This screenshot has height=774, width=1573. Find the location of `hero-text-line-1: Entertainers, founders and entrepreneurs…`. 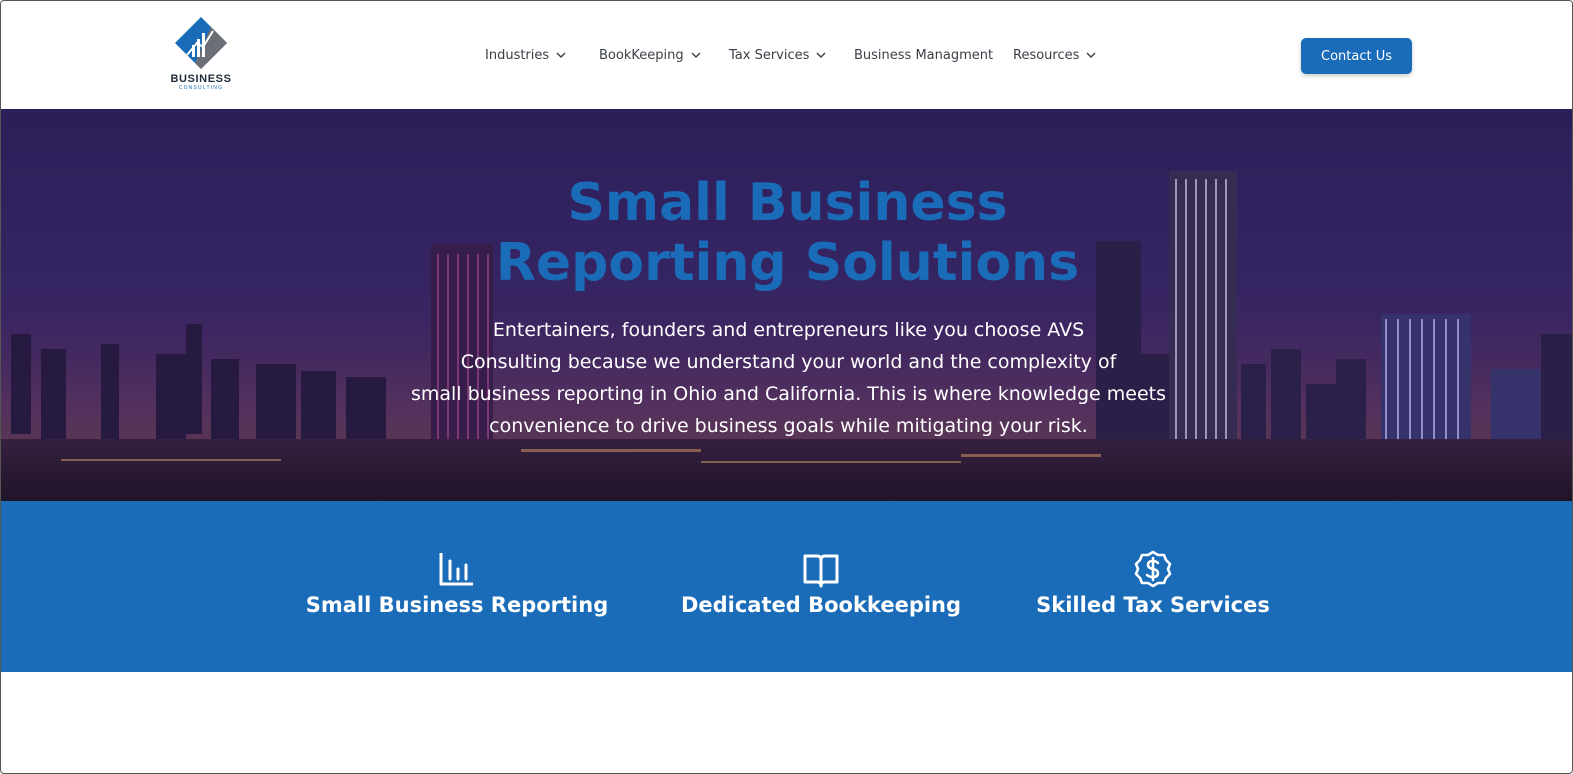

hero-text-line-1: Entertainers, founders and entrepreneurs… is located at coordinates (788, 330).